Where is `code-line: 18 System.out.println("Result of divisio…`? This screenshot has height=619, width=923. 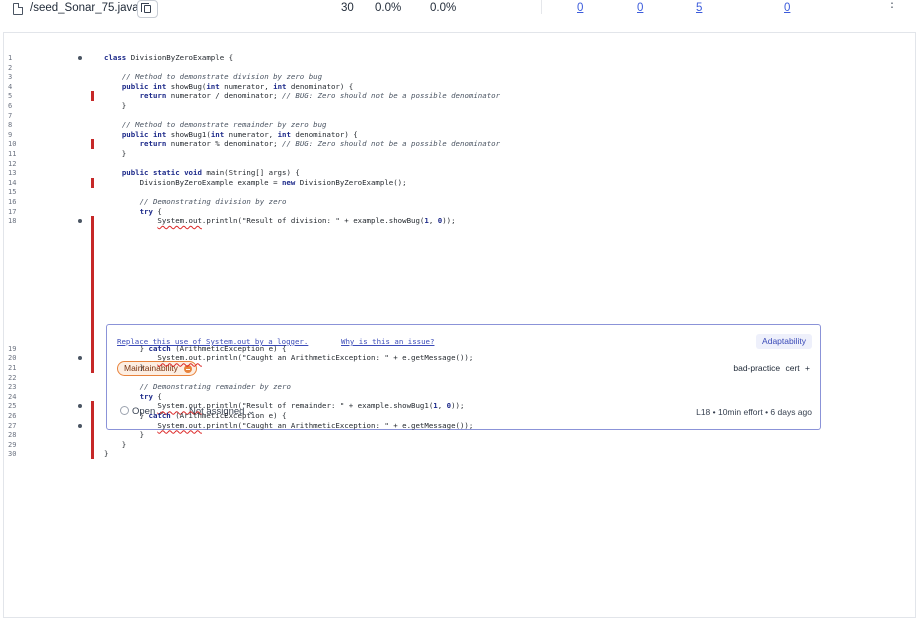 code-line: 18 System.out.println("Result of divisio… is located at coordinates (459, 221).